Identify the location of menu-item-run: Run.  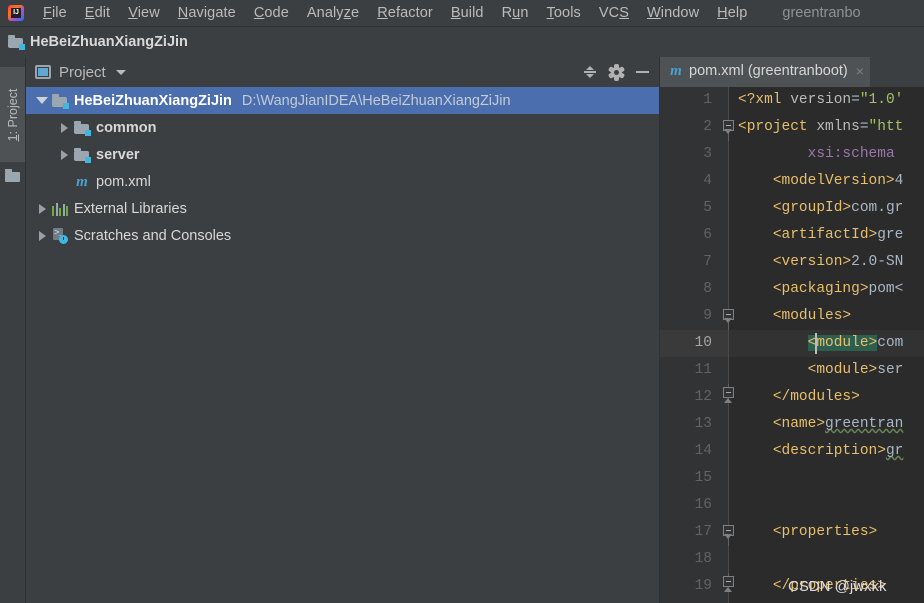
(515, 13).